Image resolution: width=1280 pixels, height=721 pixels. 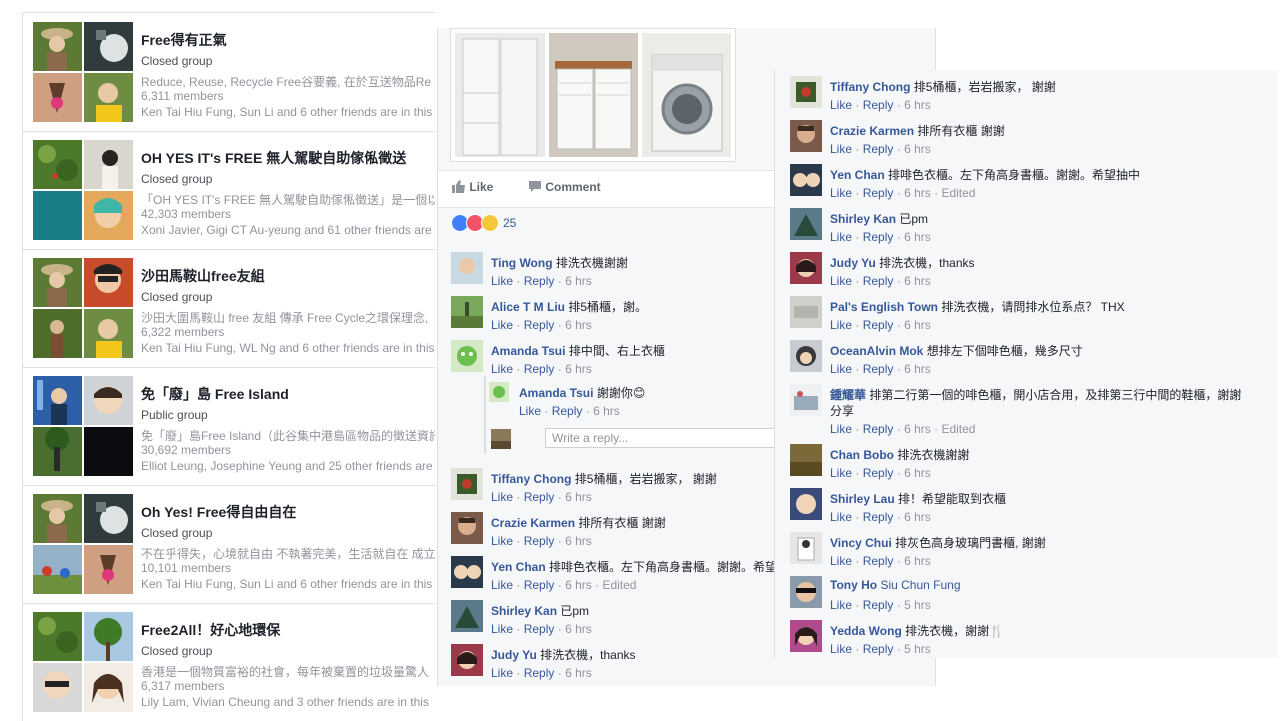 What do you see at coordinates (203, 276) in the screenshot?
I see `group-name: 沙田馬鞍山free友組` at bounding box center [203, 276].